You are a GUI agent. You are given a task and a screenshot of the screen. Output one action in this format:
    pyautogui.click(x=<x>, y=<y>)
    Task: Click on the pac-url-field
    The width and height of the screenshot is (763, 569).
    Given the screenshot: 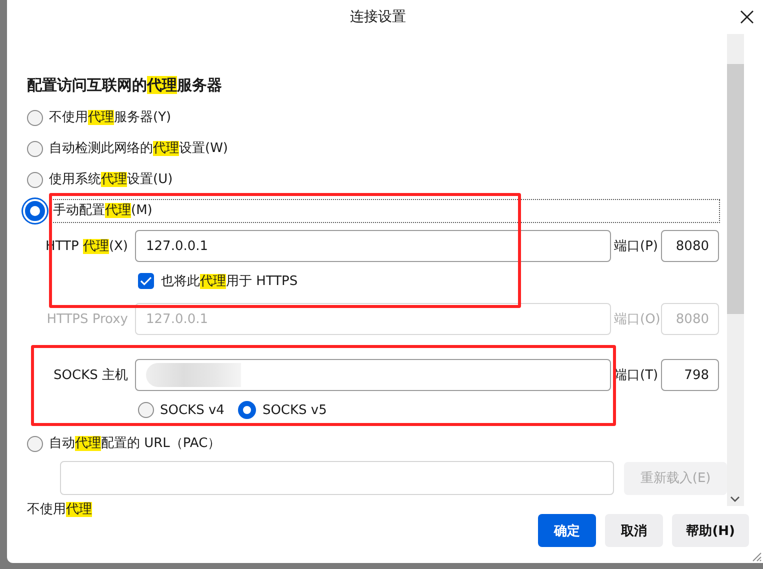 What is the action you would take?
    pyautogui.click(x=337, y=478)
    